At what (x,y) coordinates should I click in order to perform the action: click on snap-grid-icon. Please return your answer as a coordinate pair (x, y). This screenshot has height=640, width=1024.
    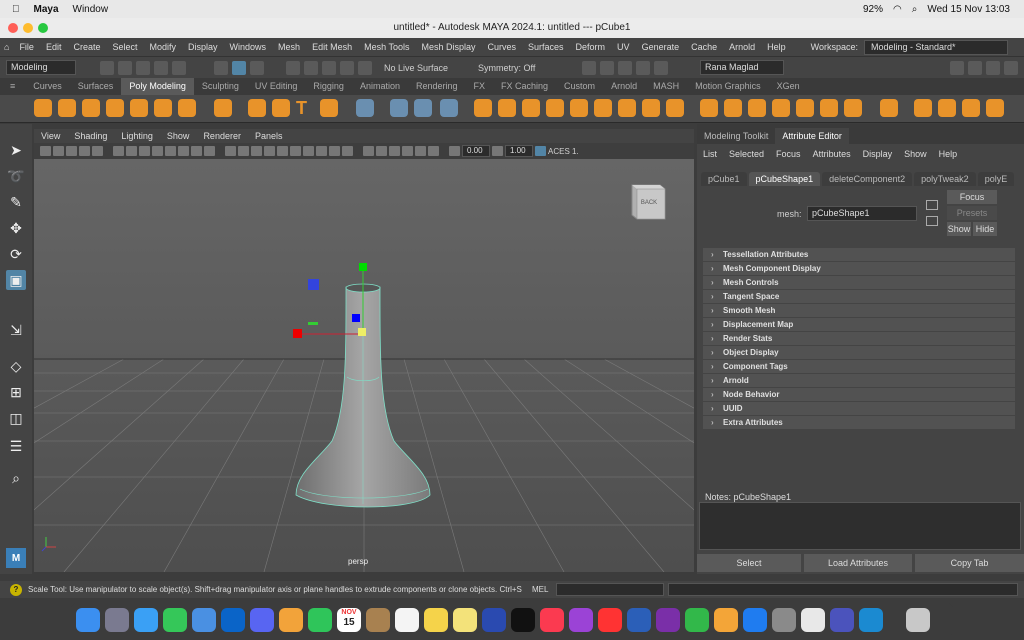
    Looking at the image, I should click on (293, 67).